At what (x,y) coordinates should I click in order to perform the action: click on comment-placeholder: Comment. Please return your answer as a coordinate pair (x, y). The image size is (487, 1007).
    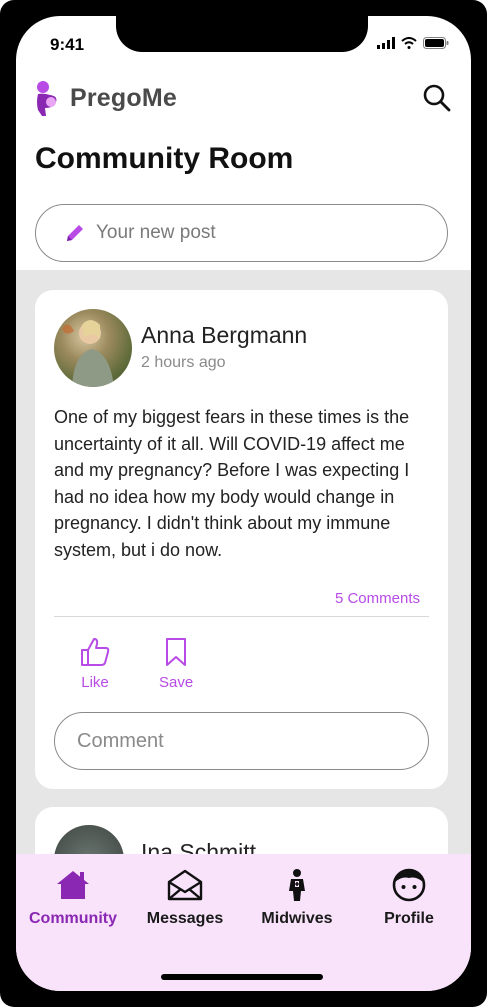
    Looking at the image, I should click on (120, 740).